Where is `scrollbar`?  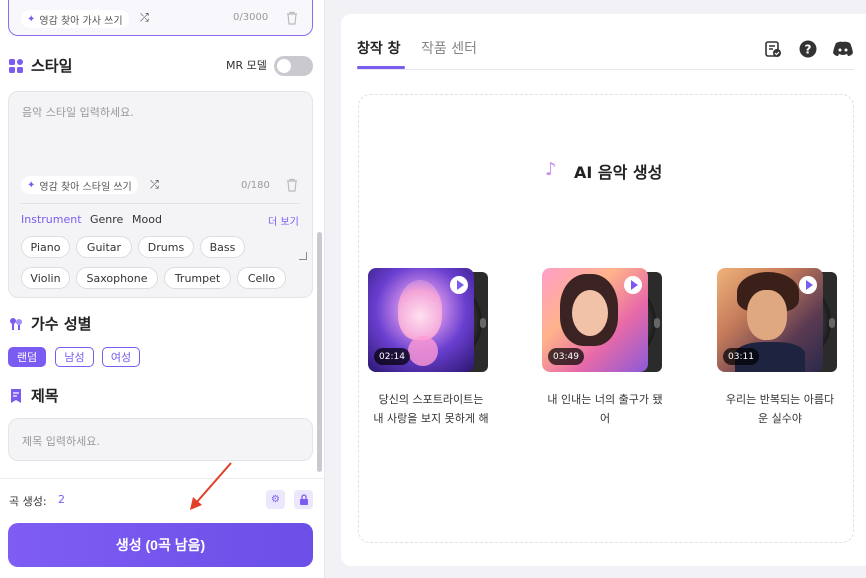
scrollbar is located at coordinates (319, 352).